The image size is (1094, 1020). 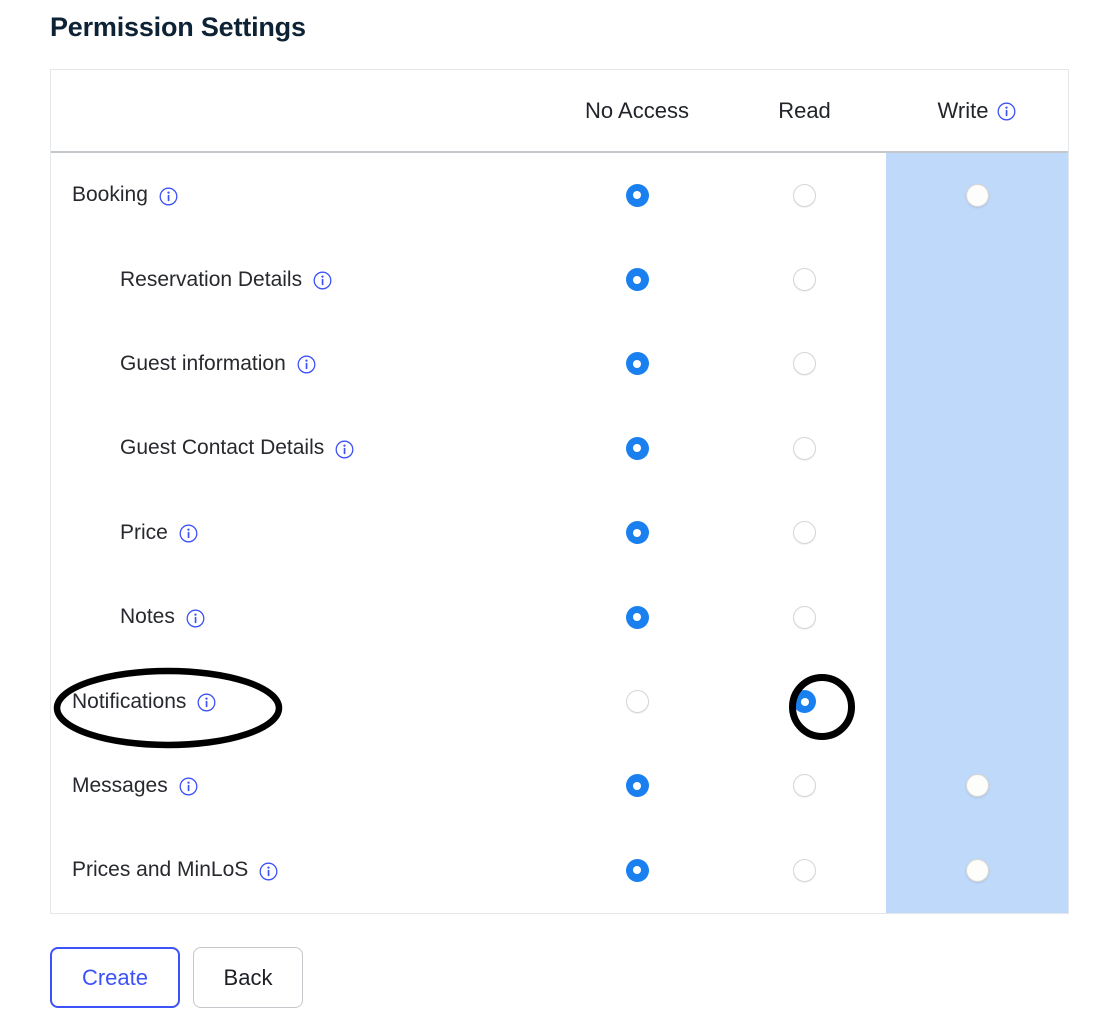 I want to click on table-row: Prices and MinLoS, so click(x=559, y=870).